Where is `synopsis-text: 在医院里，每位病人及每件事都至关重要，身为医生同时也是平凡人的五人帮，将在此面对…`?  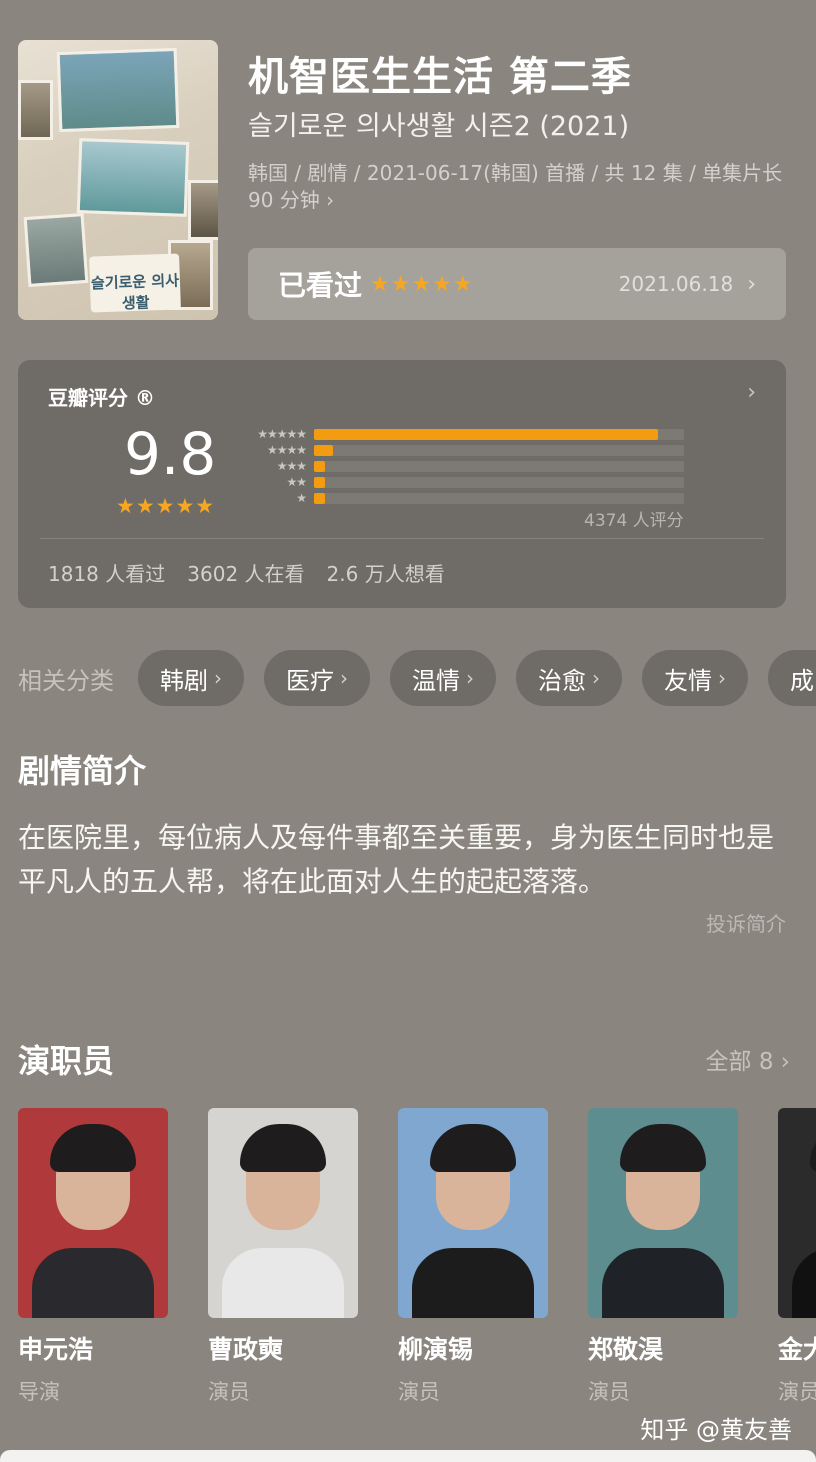
synopsis-text: 在医院里，每位病人及每件事都至关重要，身为医生同时也是平凡人的五人帮，将在此面对… is located at coordinates (396, 859).